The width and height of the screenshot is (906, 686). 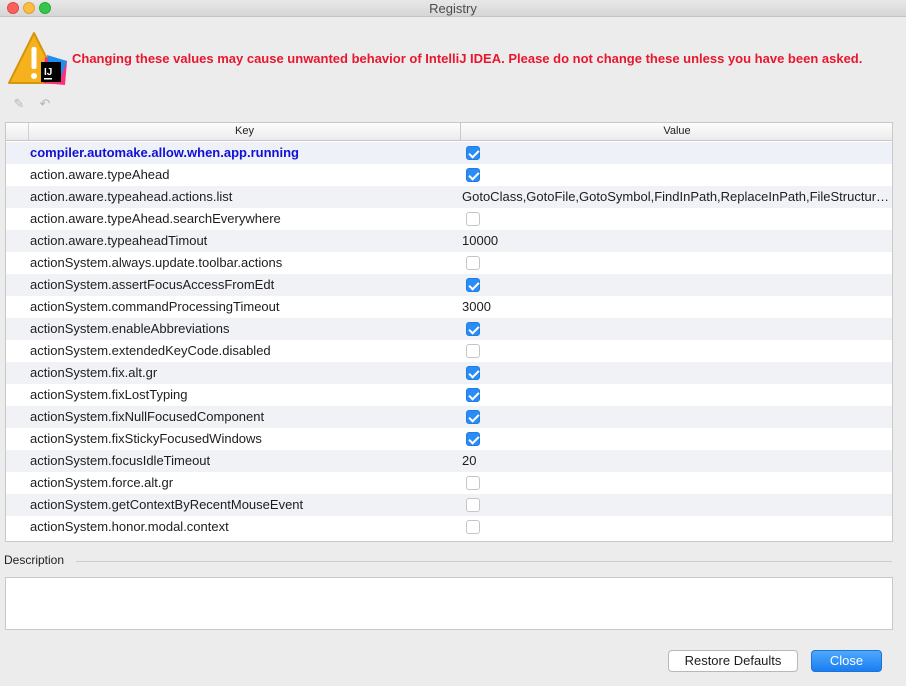 I want to click on table-row: actionSystem.fixLostTyping, so click(x=449, y=395).